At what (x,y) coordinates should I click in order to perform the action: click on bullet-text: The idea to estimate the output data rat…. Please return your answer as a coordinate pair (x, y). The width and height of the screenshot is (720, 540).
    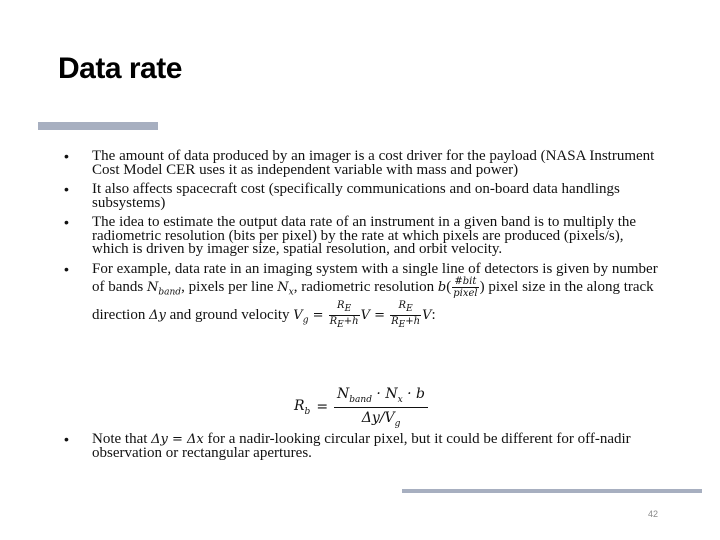
    Looking at the image, I should click on (364, 235).